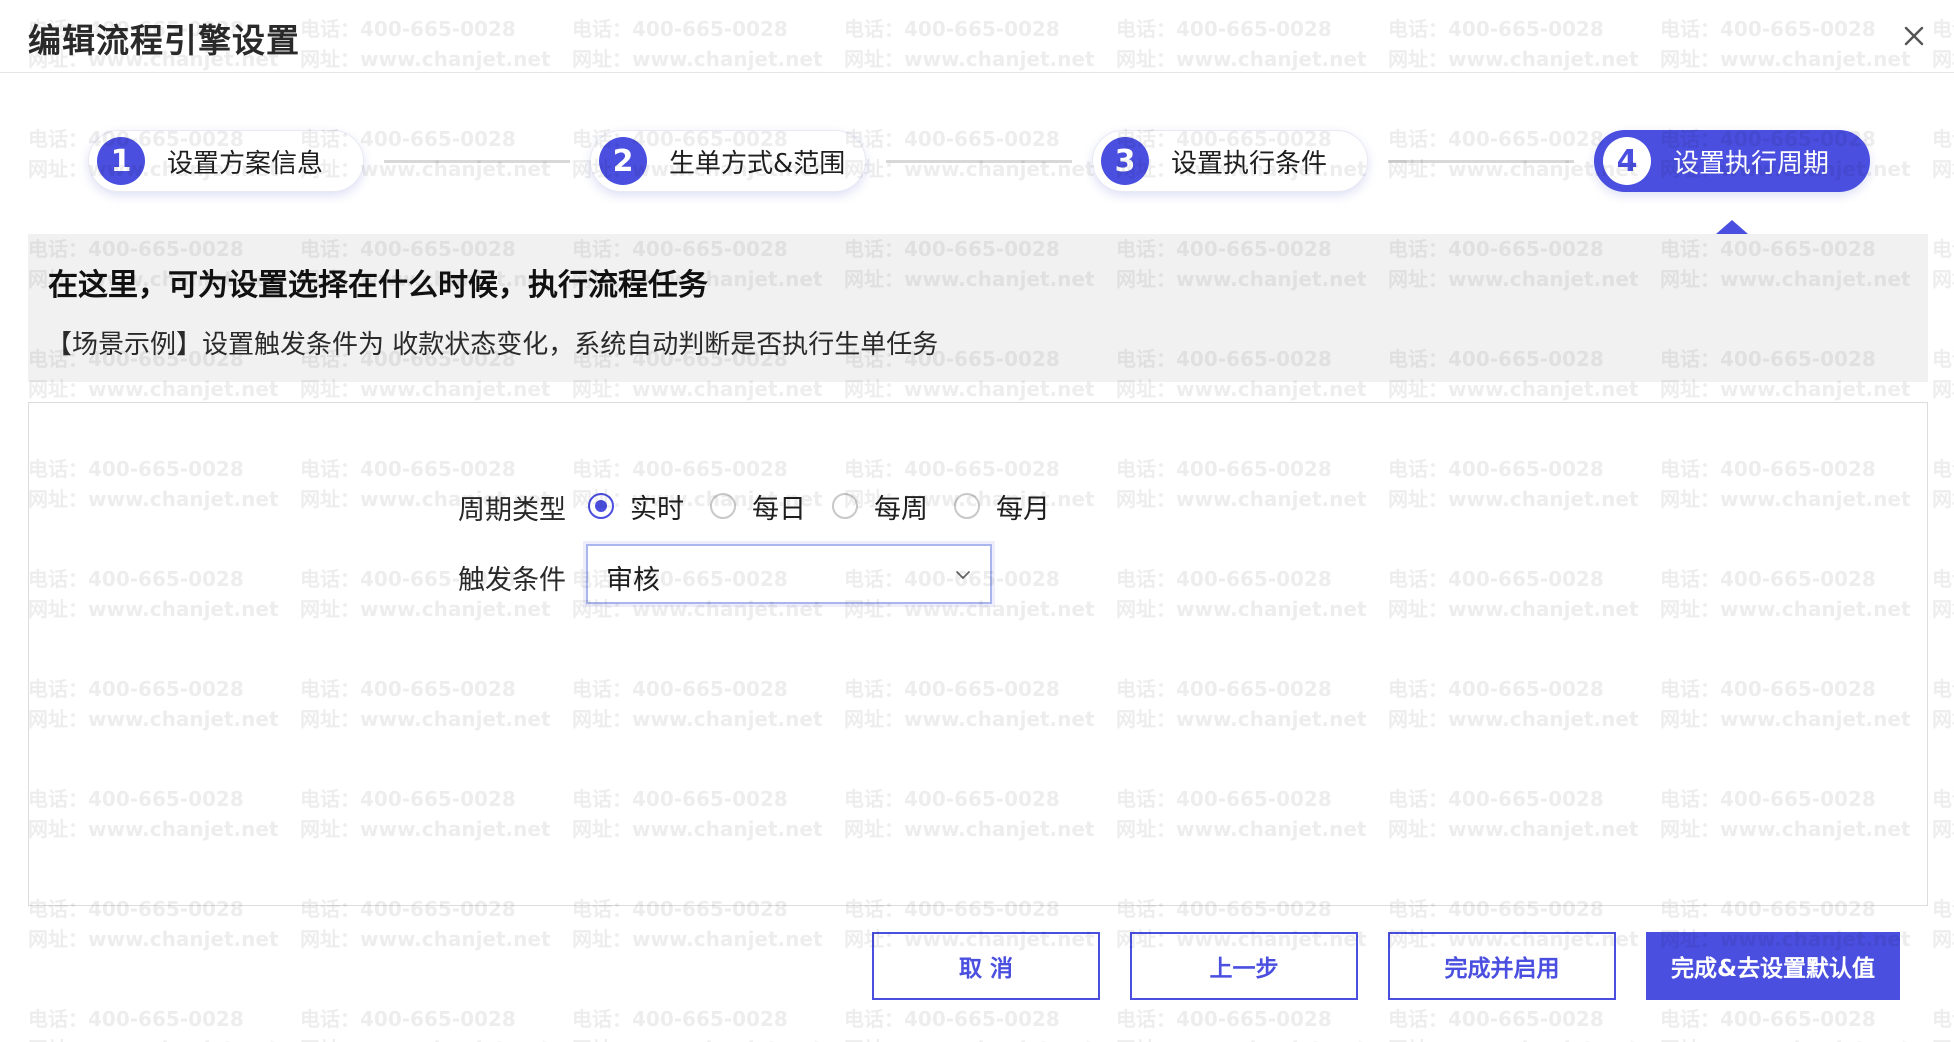 Image resolution: width=1954 pixels, height=1042 pixels. I want to click on finish-and-set-default-button: 完成&去设置默认值, so click(1773, 966).